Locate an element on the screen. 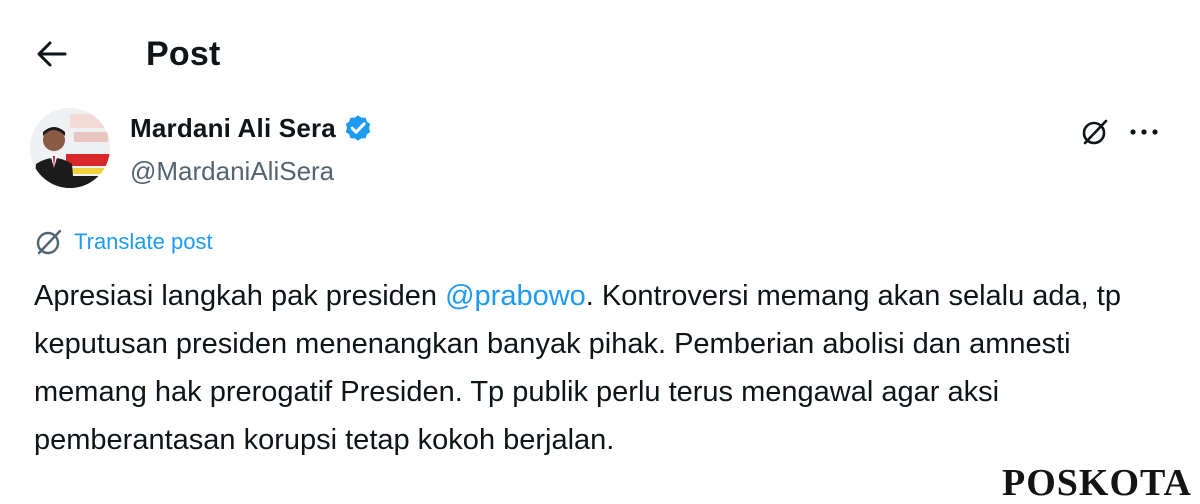 Image resolution: width=1200 pixels, height=504 pixels. page-title: Post is located at coordinates (183, 54).